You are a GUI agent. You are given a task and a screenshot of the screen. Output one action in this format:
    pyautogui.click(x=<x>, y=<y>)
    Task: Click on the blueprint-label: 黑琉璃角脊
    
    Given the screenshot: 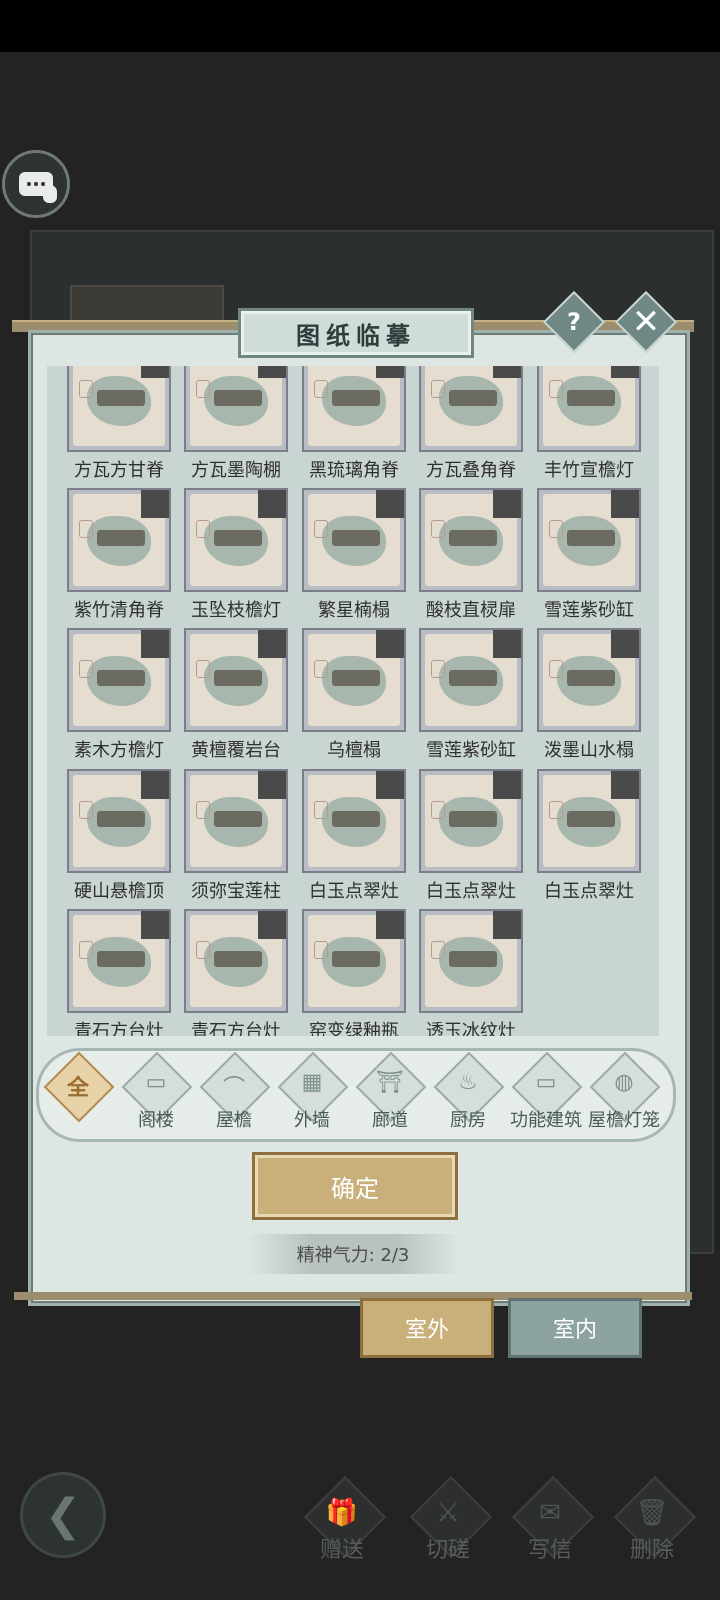 What is the action you would take?
    pyautogui.click(x=354, y=470)
    